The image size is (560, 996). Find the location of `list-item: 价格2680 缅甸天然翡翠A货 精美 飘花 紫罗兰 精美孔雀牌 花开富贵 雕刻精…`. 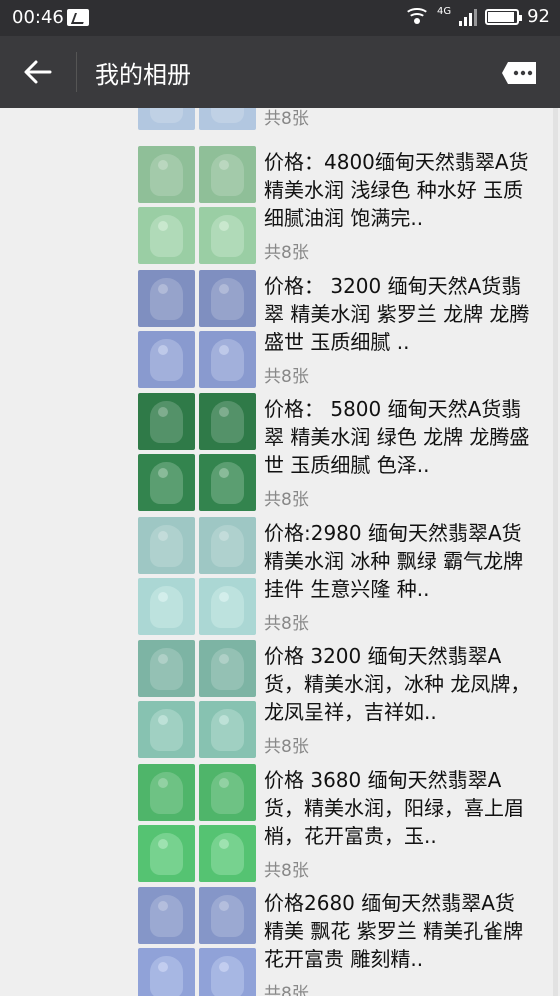

list-item: 价格2680 缅甸天然翡翠A货 精美 飘花 紫罗兰 精美孔雀牌 花开富贵 雕刻精… is located at coordinates (334, 941).